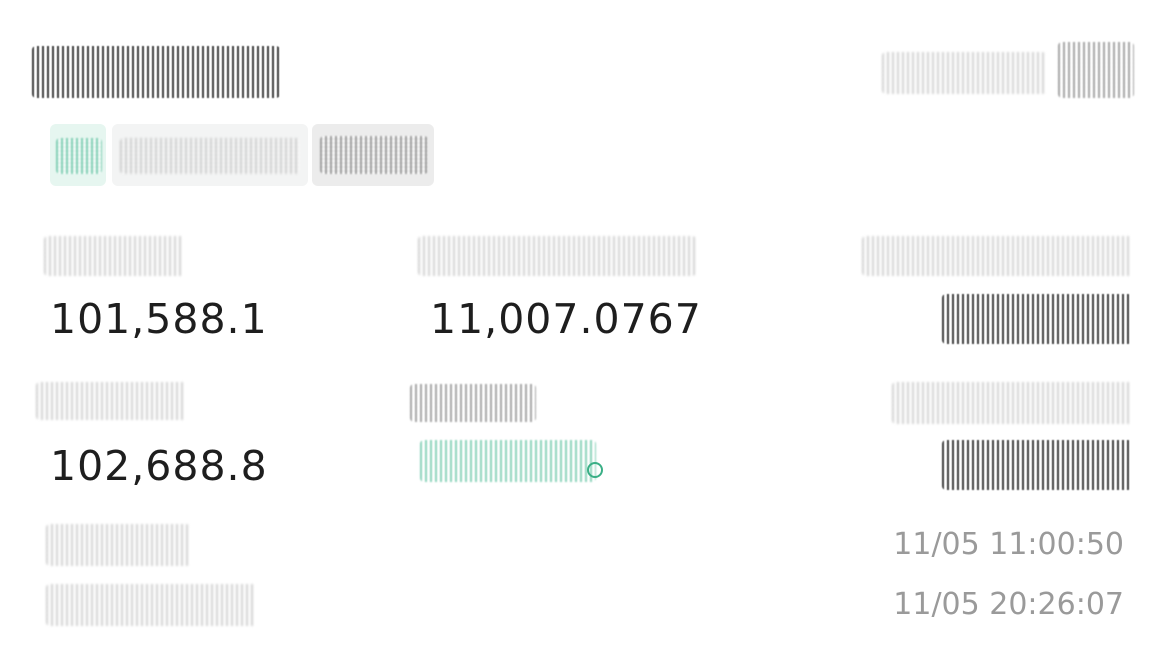 This screenshot has height=656, width=1170. What do you see at coordinates (473, 403) in the screenshot?
I see `label-col2-row2` at bounding box center [473, 403].